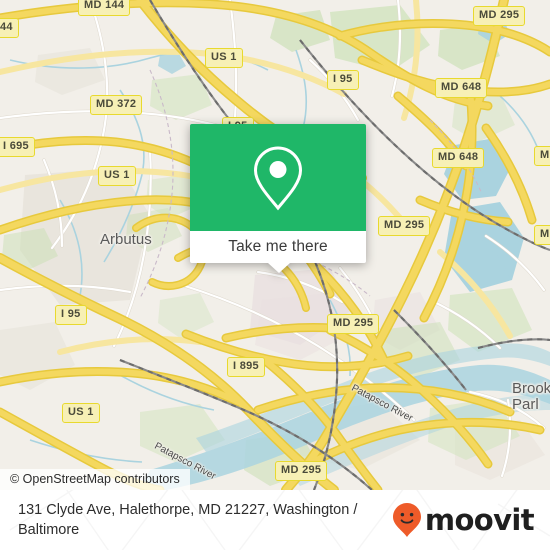 Image resolution: width=550 pixels, height=550 pixels. What do you see at coordinates (95, 479) in the screenshot?
I see `osm-attribution: © OpenStreetMap contributors` at bounding box center [95, 479].